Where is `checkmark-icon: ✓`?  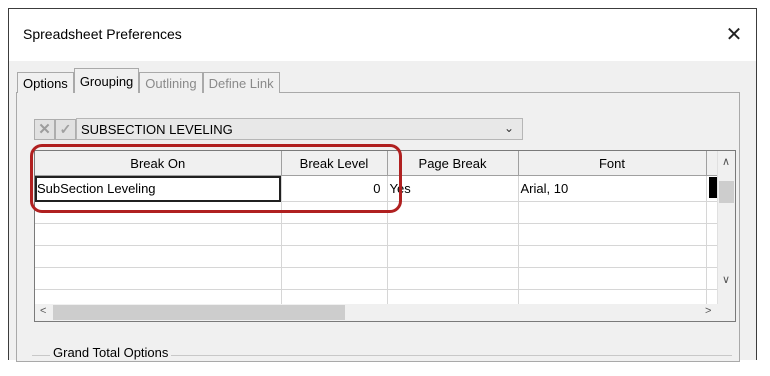 checkmark-icon: ✓ is located at coordinates (65, 128).